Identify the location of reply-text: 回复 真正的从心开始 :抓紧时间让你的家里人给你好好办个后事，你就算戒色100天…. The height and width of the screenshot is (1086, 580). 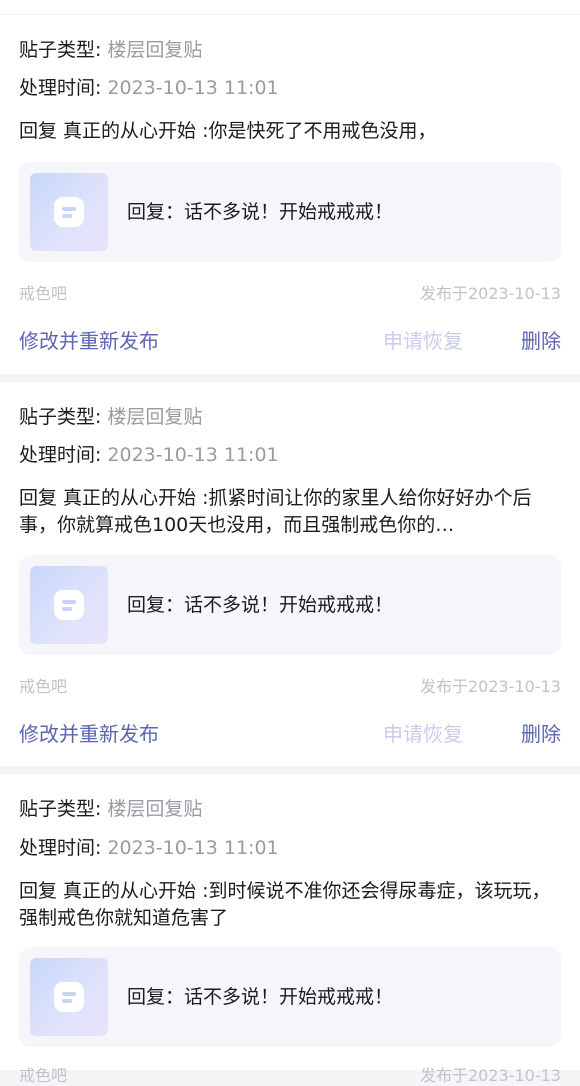
(290, 512).